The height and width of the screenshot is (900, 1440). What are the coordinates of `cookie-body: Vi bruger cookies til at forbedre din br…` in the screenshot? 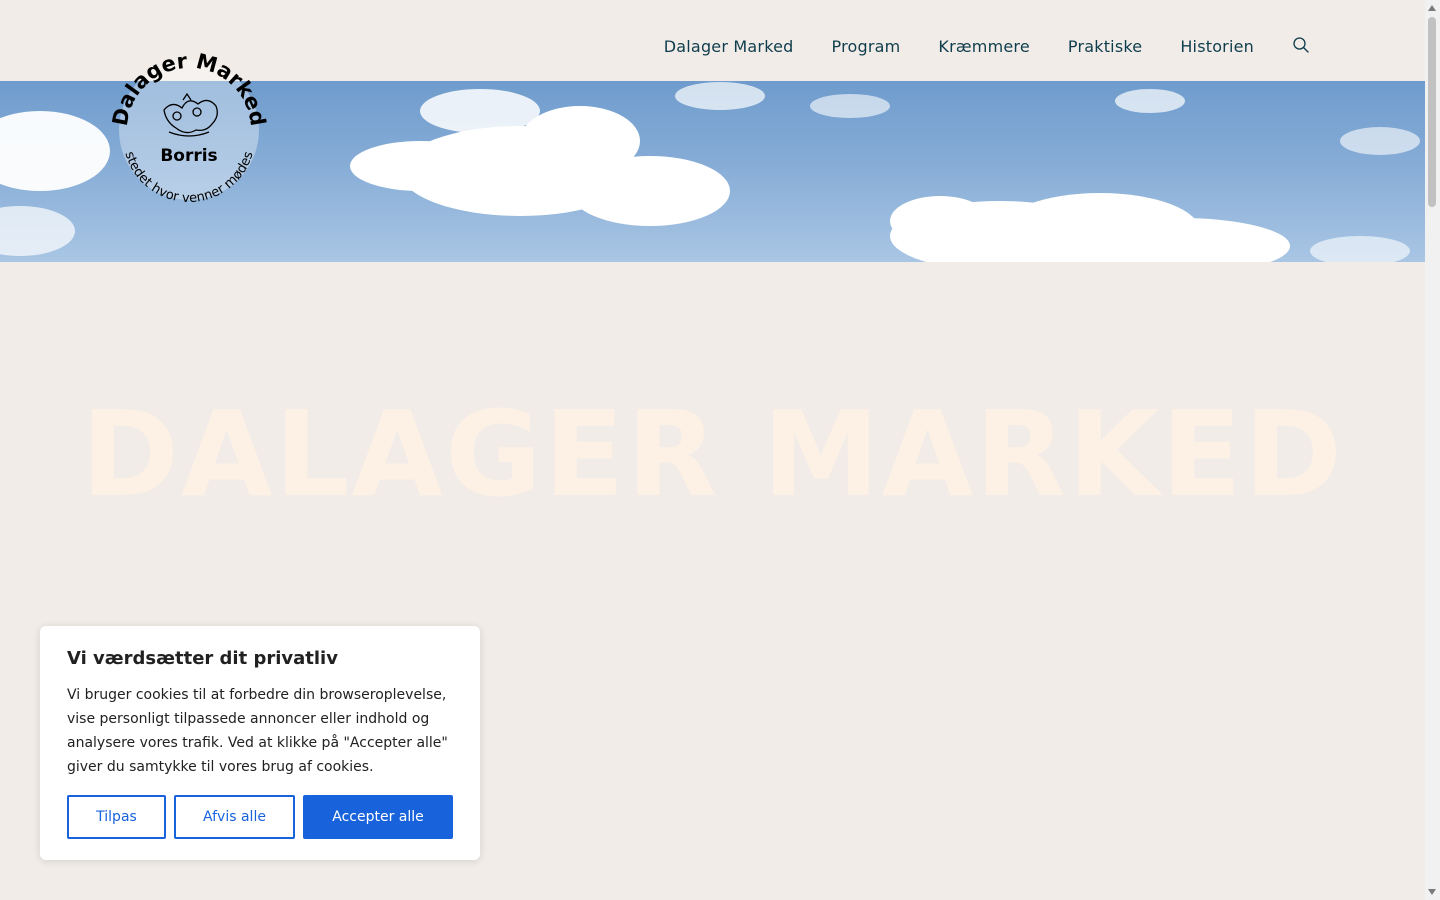 It's located at (257, 731).